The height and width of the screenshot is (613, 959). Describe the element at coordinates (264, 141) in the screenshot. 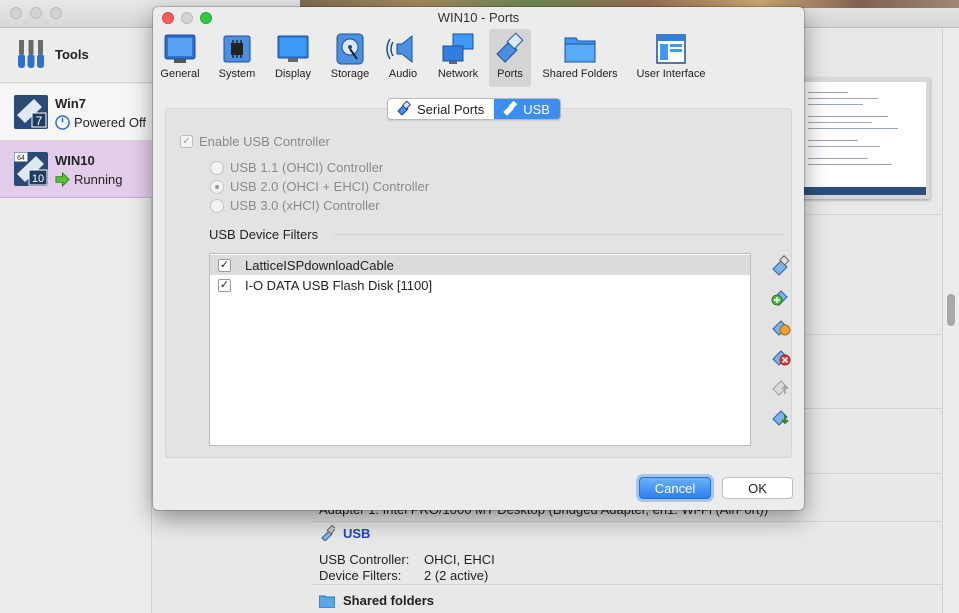

I see `enable-usb-controller-label: Enable USB Controller` at that location.